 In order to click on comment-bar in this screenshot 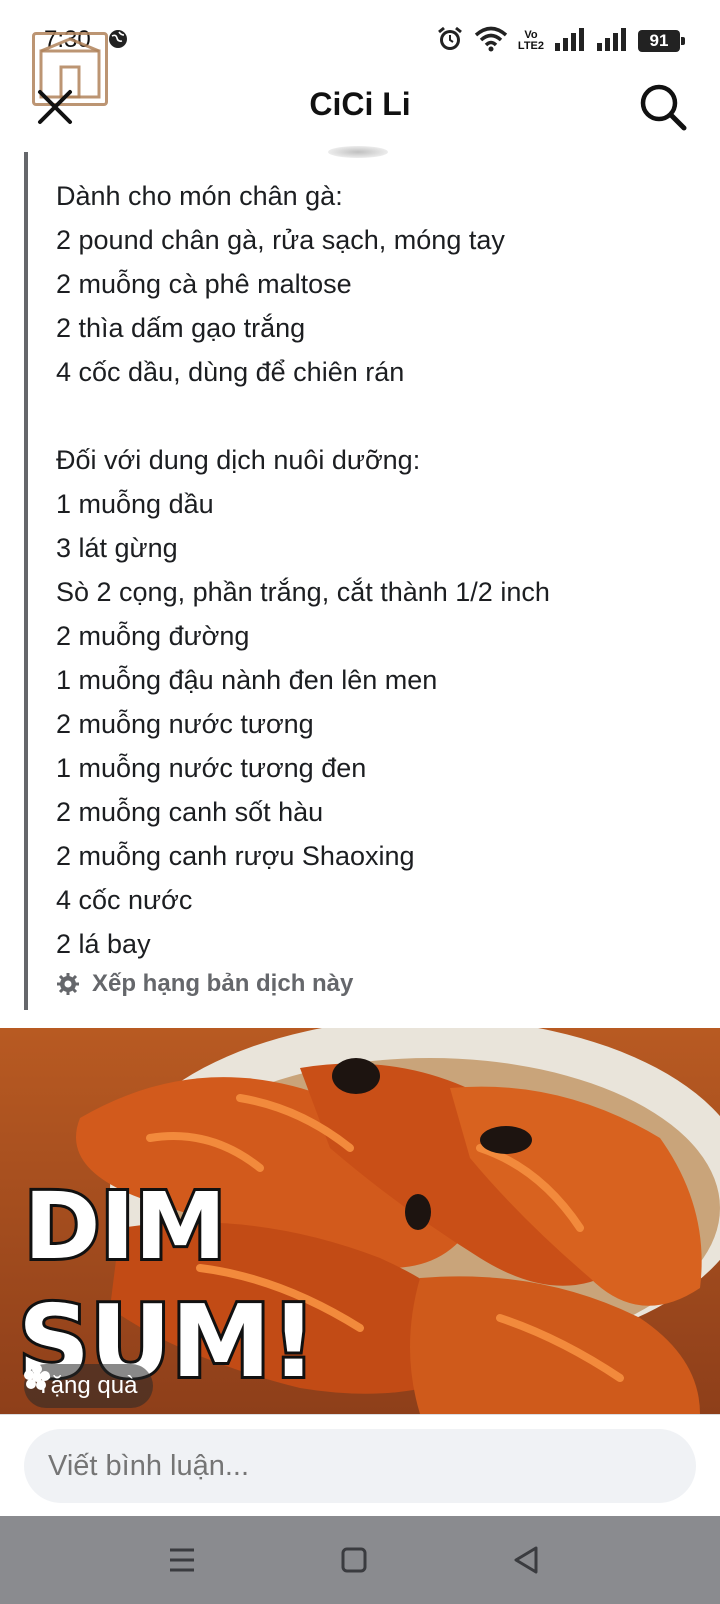, I will do `click(360, 1465)`.